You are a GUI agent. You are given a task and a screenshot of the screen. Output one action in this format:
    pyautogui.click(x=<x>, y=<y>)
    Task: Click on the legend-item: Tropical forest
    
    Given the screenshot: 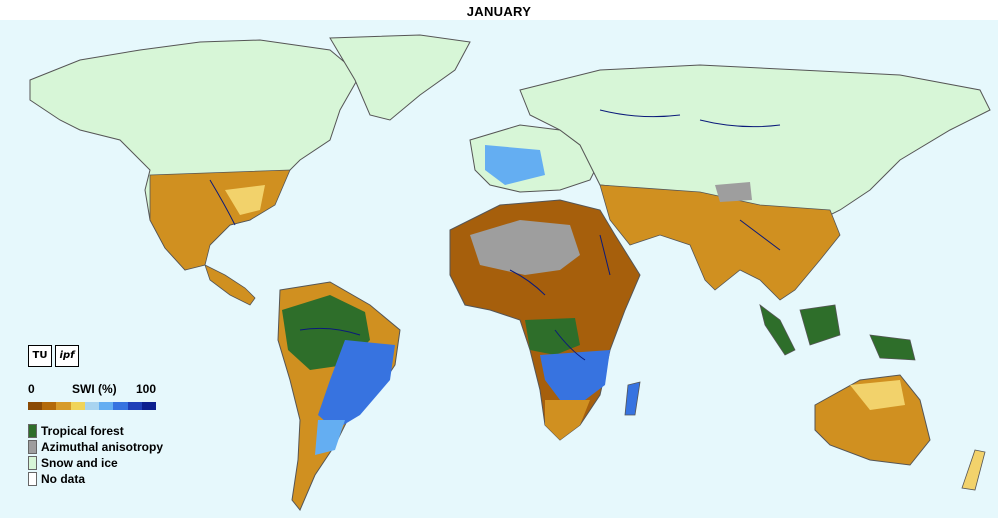 What is the action you would take?
    pyautogui.click(x=95, y=430)
    